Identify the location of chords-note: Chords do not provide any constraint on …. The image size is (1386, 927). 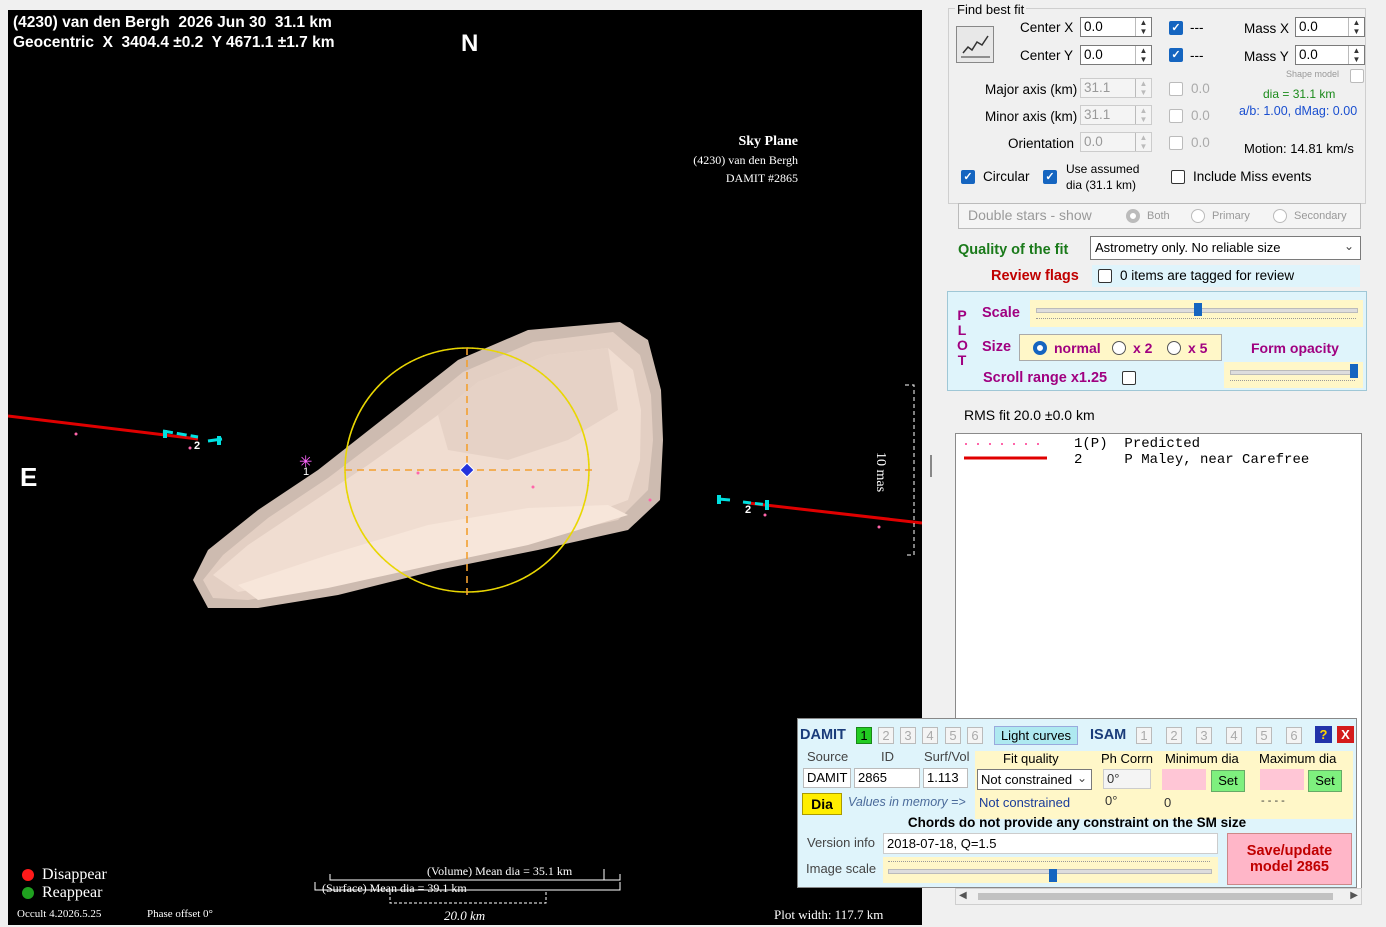
(1077, 822).